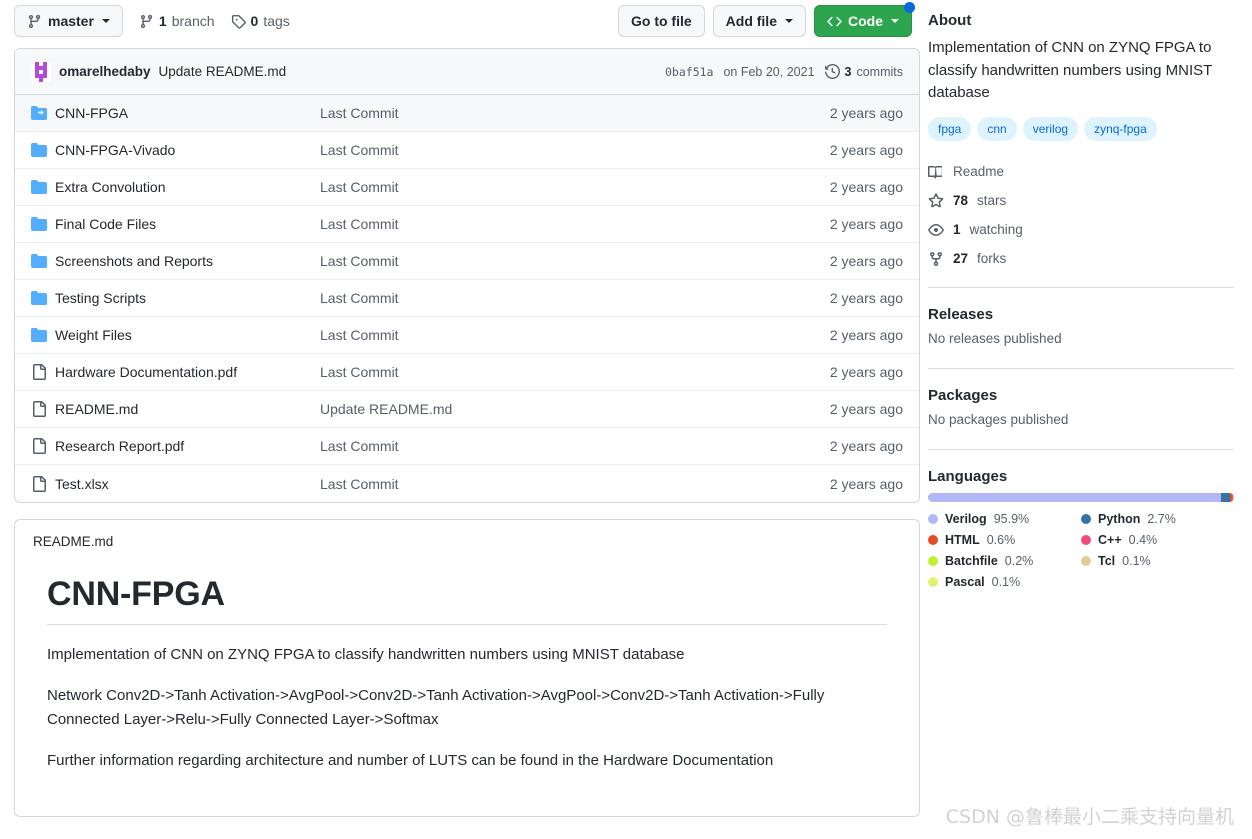 Image resolution: width=1252 pixels, height=839 pixels. Describe the element at coordinates (971, 561) in the screenshot. I see `language-name: Batchfile` at that location.